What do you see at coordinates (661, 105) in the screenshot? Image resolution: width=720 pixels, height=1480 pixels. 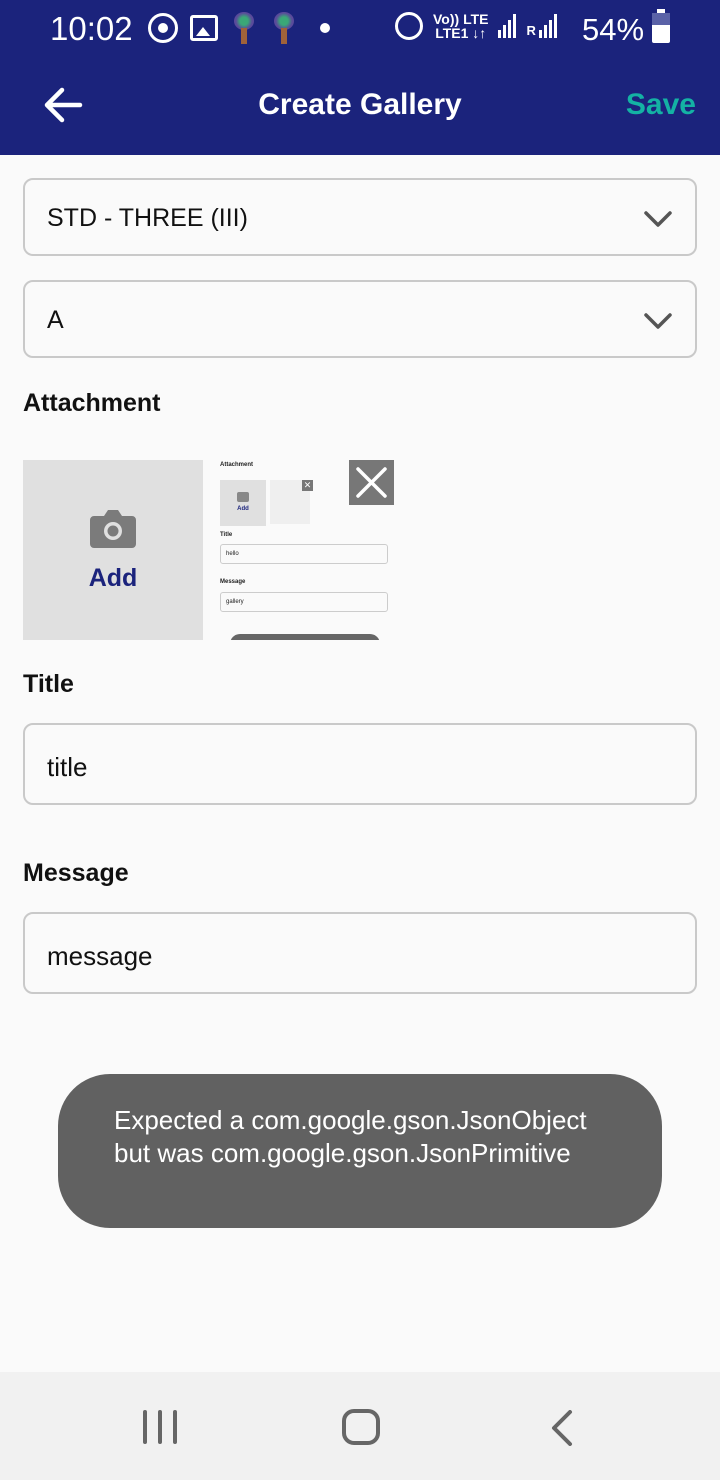 I see `save-button: Save` at bounding box center [661, 105].